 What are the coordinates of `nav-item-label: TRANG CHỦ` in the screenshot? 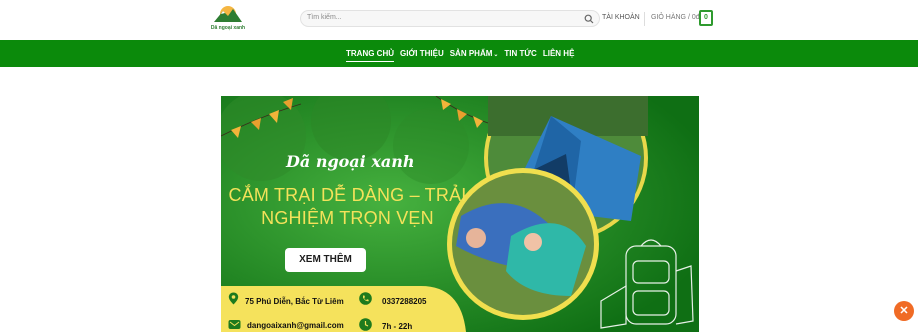 It's located at (370, 53).